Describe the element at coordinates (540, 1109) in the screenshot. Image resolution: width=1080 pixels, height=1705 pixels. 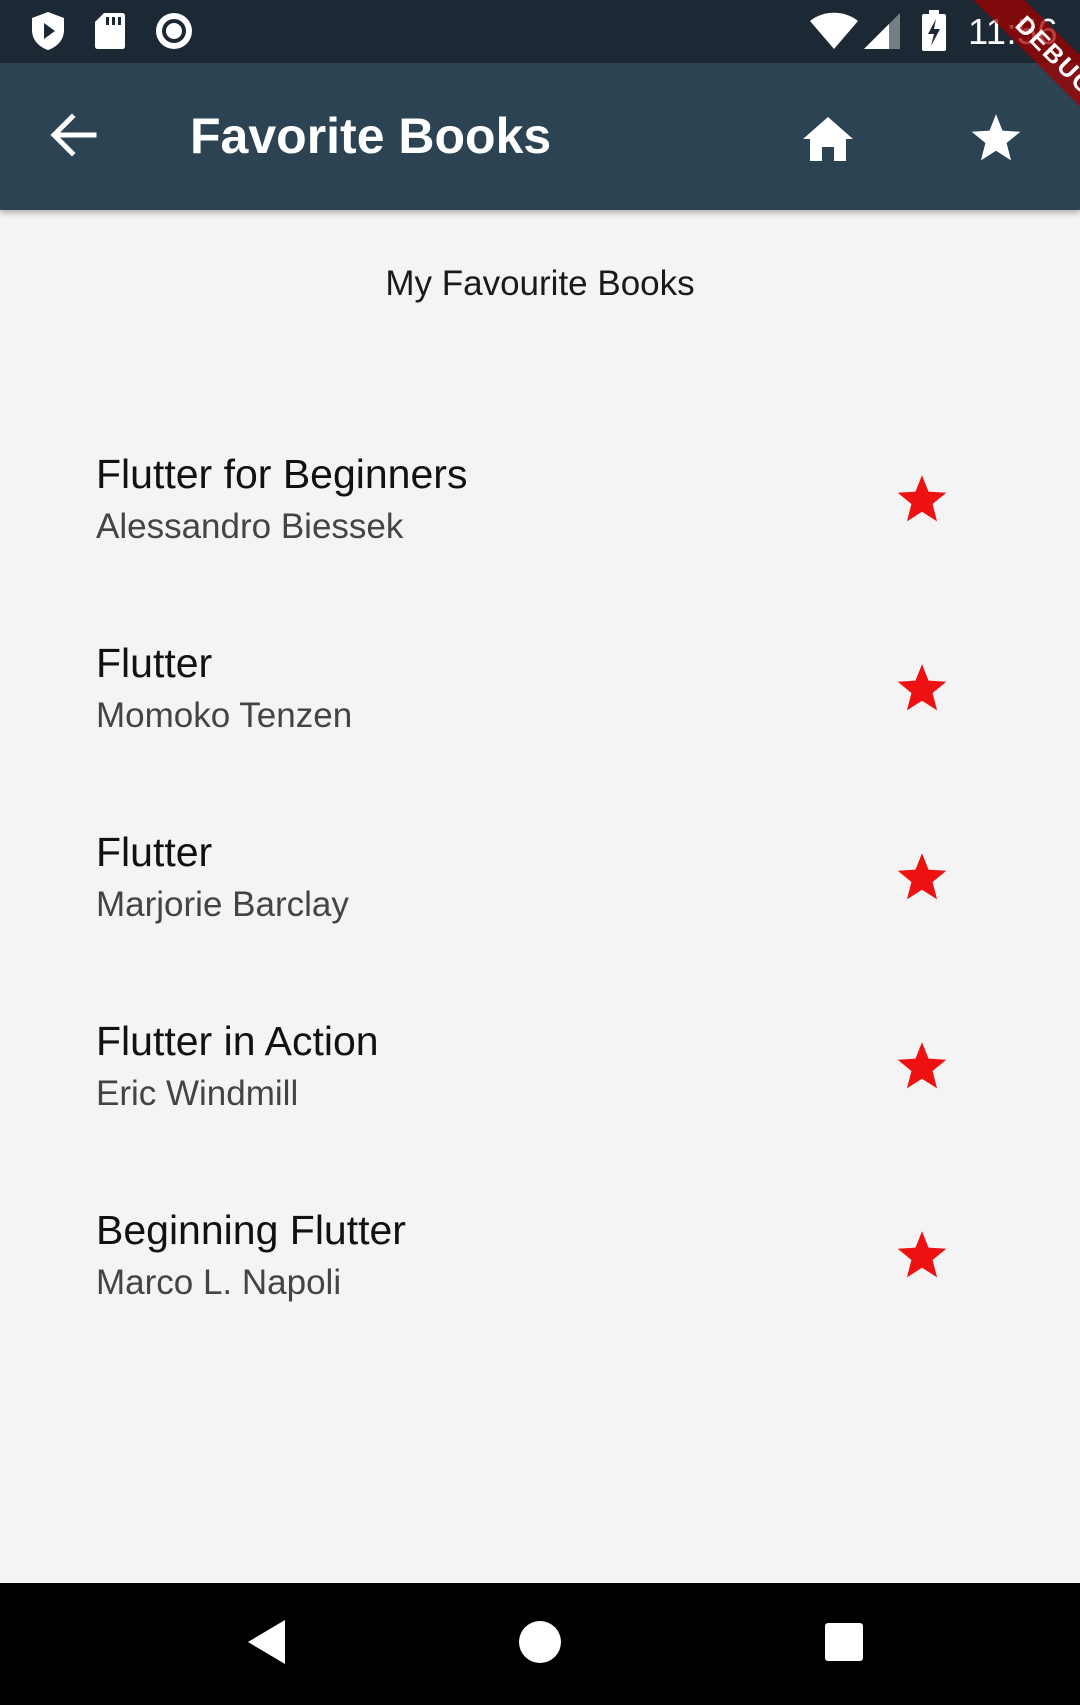
I see `book-list-item: Flutter in Action Eric Windmill` at that location.